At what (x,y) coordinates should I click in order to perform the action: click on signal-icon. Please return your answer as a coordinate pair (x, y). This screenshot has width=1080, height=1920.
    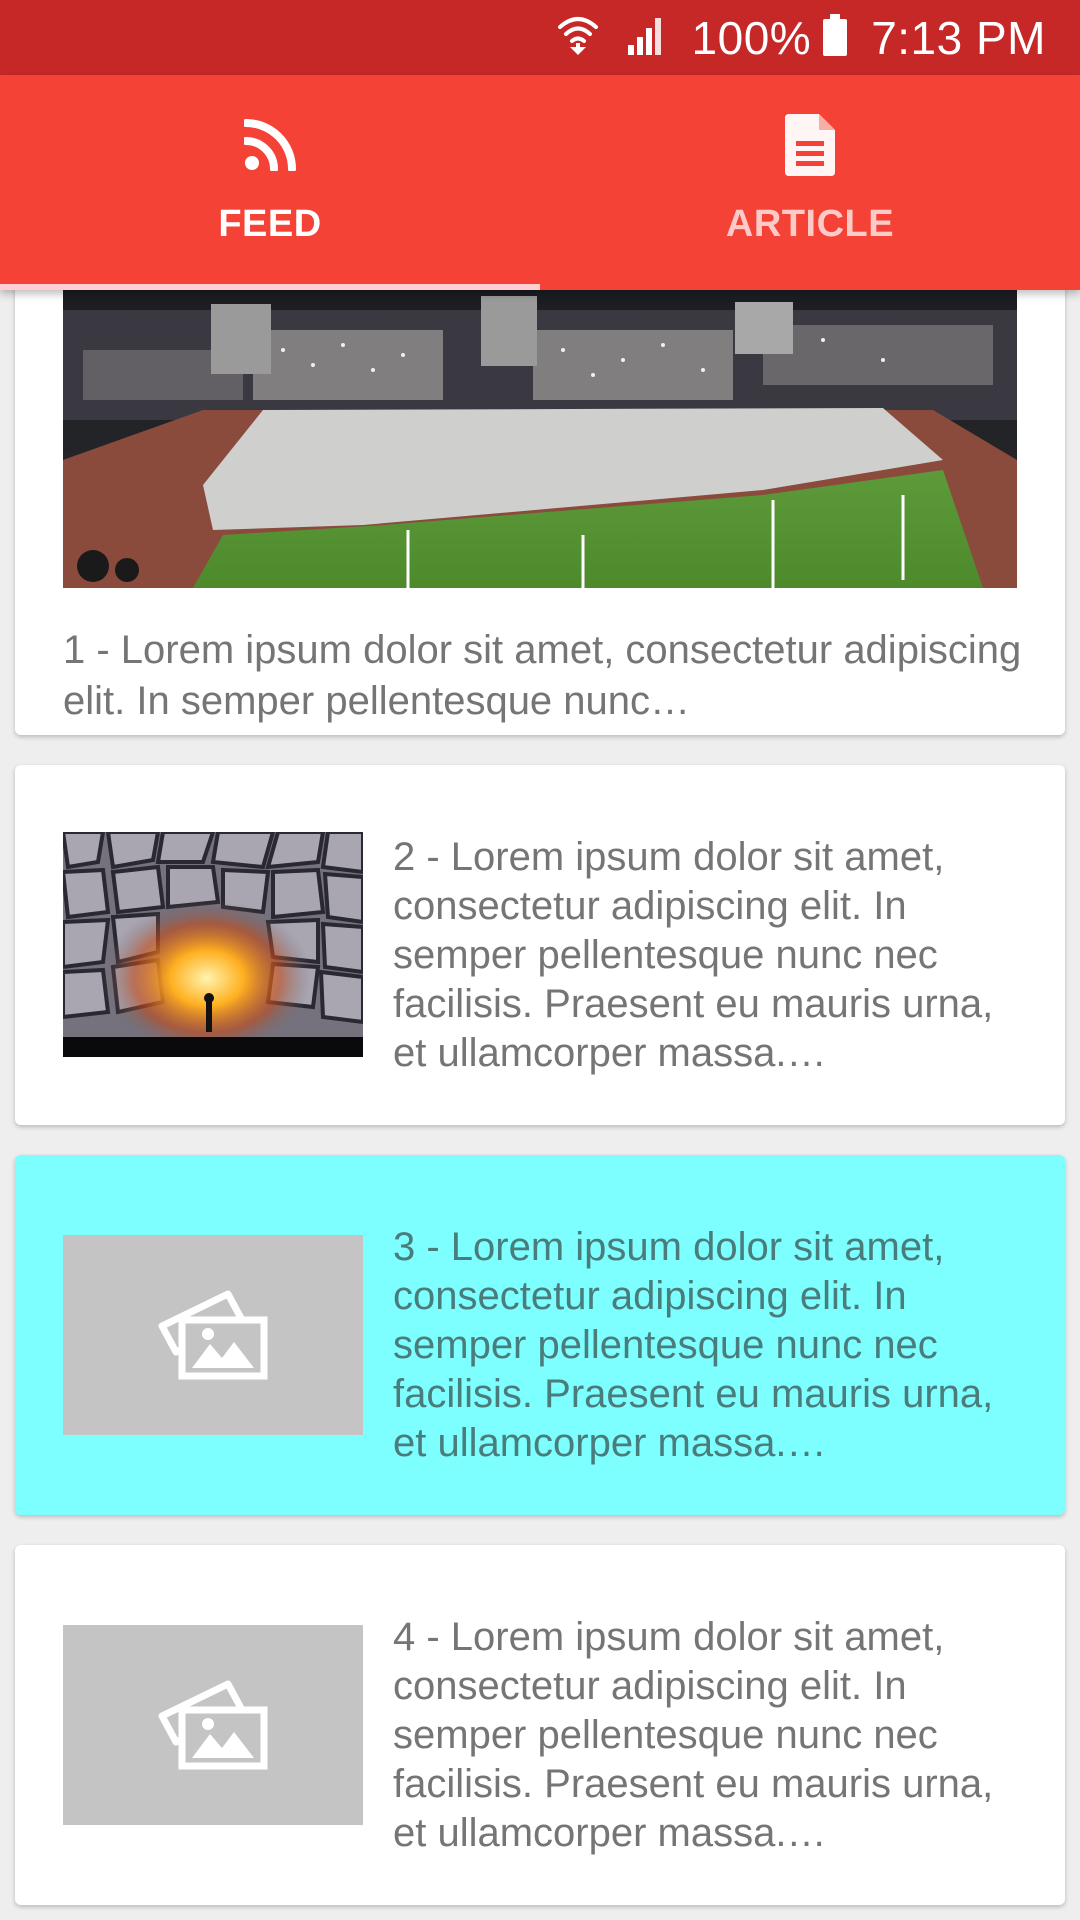
    Looking at the image, I should click on (646, 37).